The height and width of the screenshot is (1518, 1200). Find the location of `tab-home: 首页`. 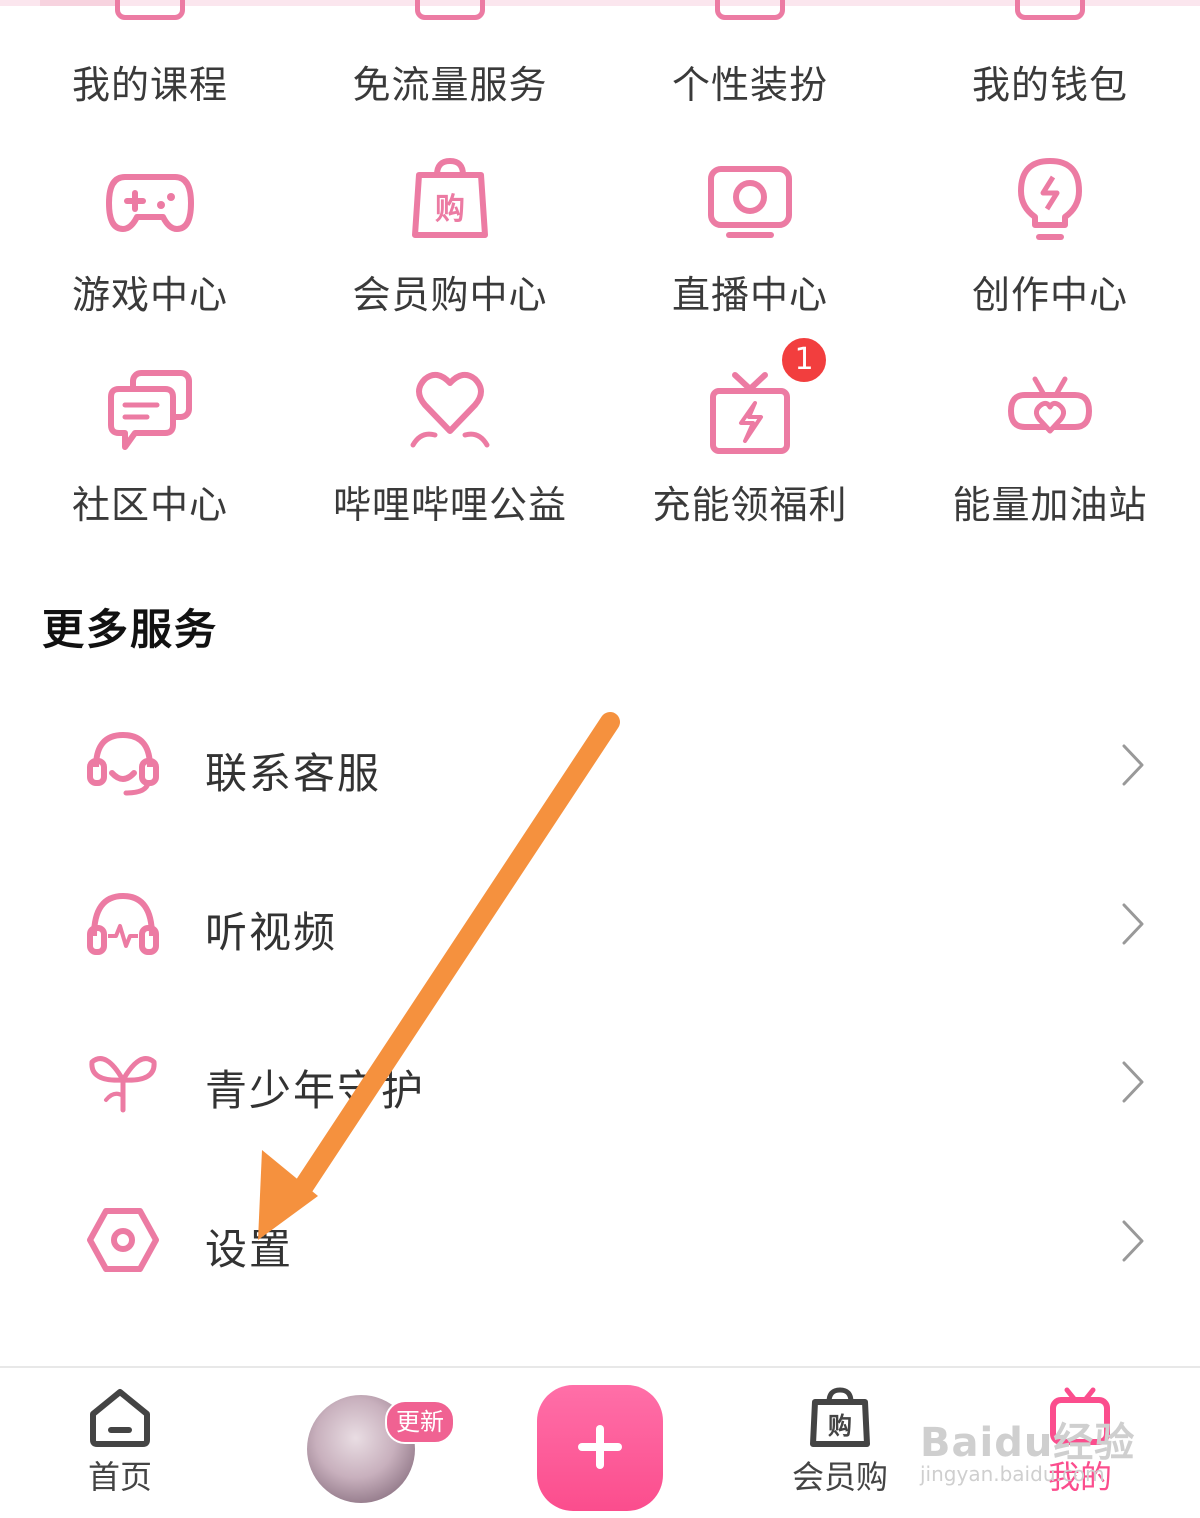

tab-home: 首页 is located at coordinates (120, 1442).